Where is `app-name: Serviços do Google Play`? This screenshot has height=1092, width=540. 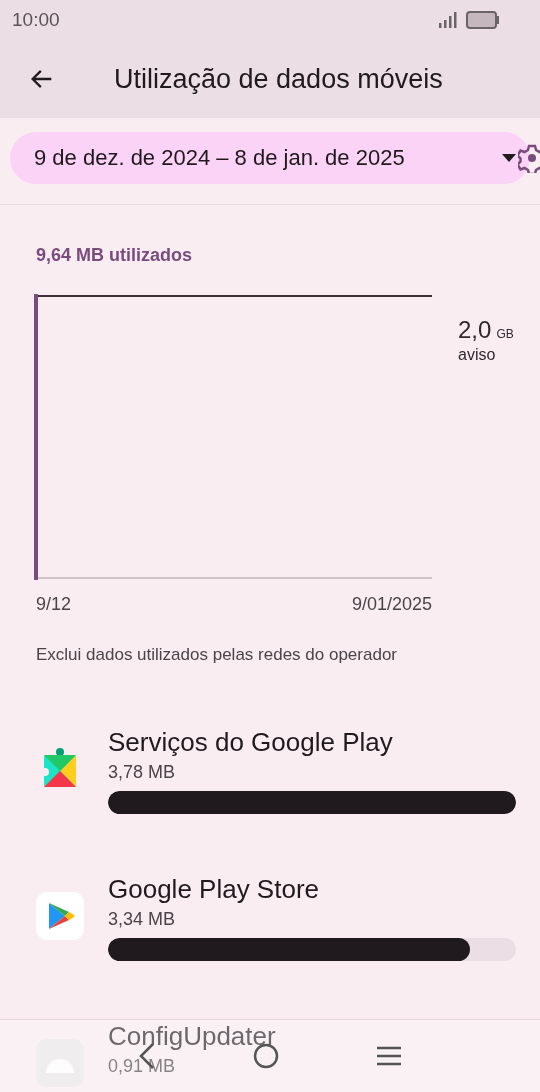 app-name: Serviços do Google Play is located at coordinates (251, 742).